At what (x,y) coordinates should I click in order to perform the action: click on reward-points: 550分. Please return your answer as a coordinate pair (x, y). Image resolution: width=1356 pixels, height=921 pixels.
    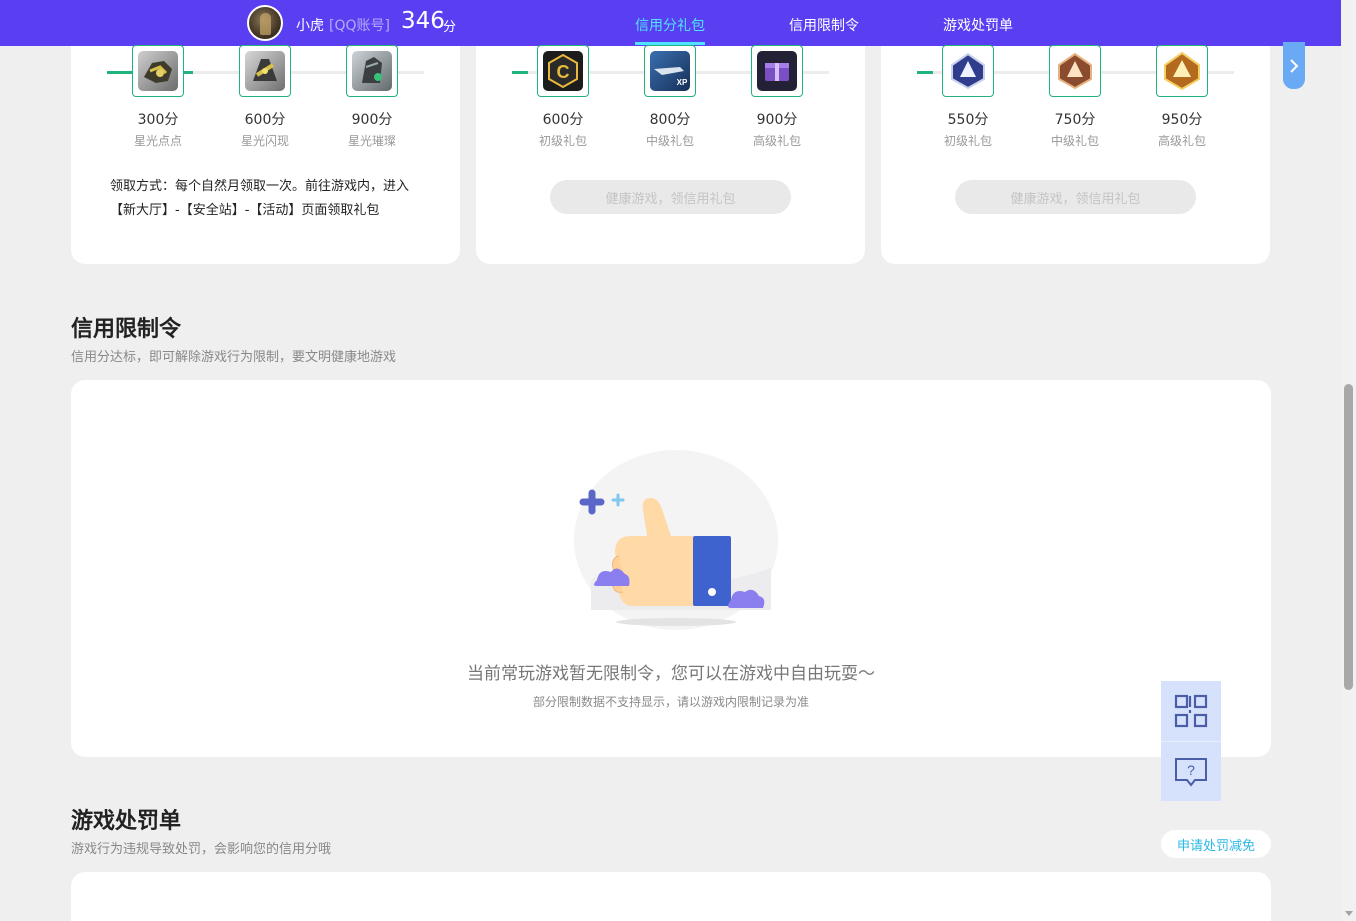
    Looking at the image, I should click on (968, 120).